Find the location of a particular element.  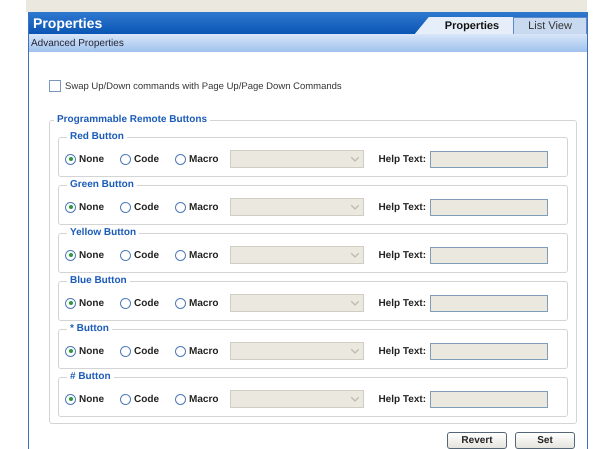

group-title: Green Button is located at coordinates (102, 184).